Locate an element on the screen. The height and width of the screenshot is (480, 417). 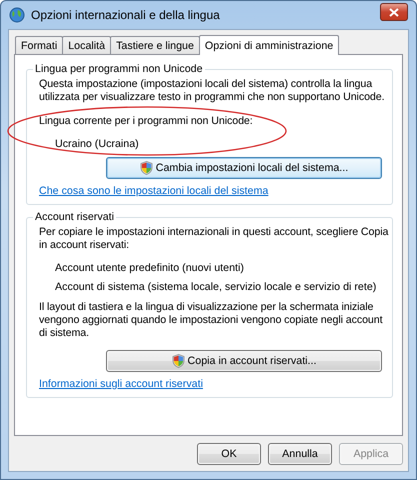
dialog-button: OK is located at coordinates (229, 454).